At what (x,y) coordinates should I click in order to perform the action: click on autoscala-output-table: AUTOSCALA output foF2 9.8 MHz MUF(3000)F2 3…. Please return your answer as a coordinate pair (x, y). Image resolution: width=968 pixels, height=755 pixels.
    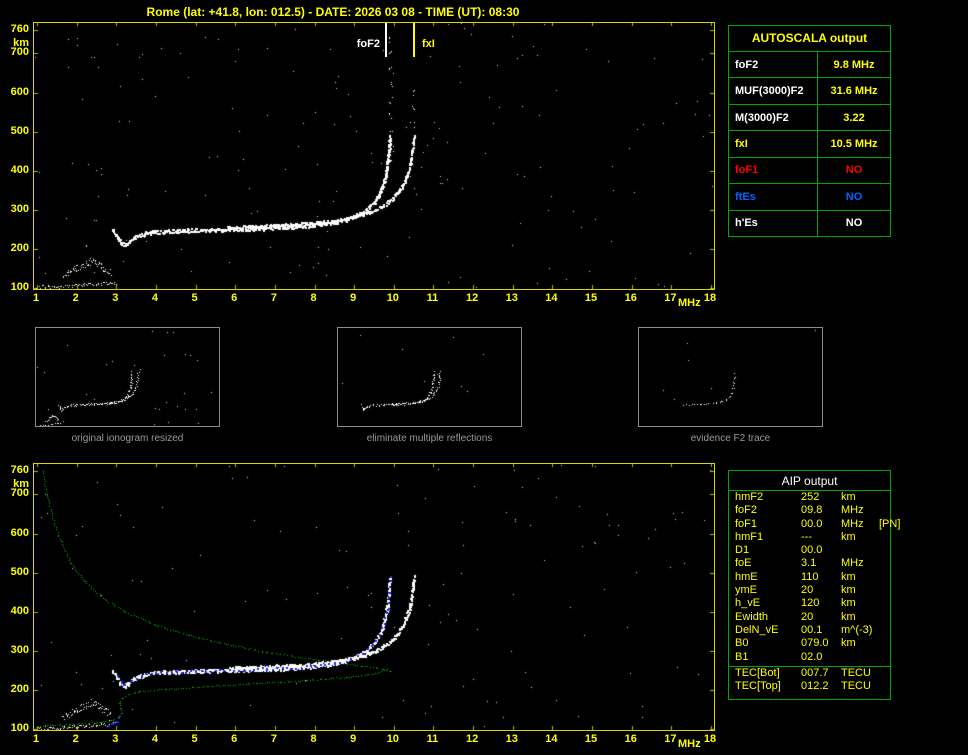
    Looking at the image, I should click on (809, 131).